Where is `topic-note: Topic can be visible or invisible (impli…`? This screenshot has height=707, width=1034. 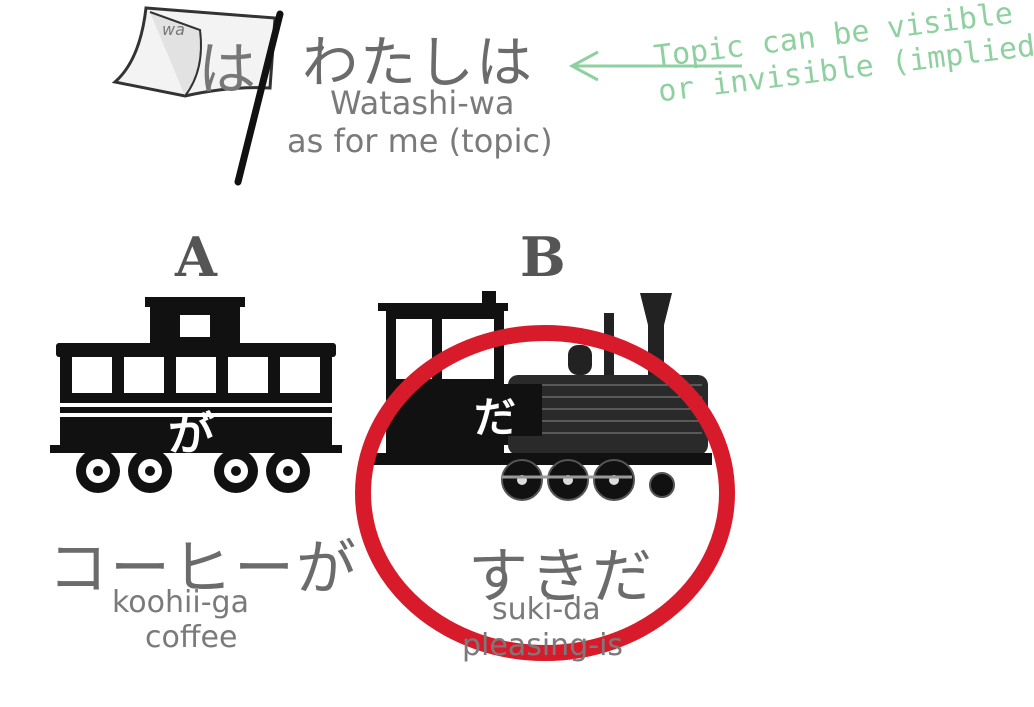
topic-note: Topic can be visible or invisible (impli… is located at coordinates (843, 54).